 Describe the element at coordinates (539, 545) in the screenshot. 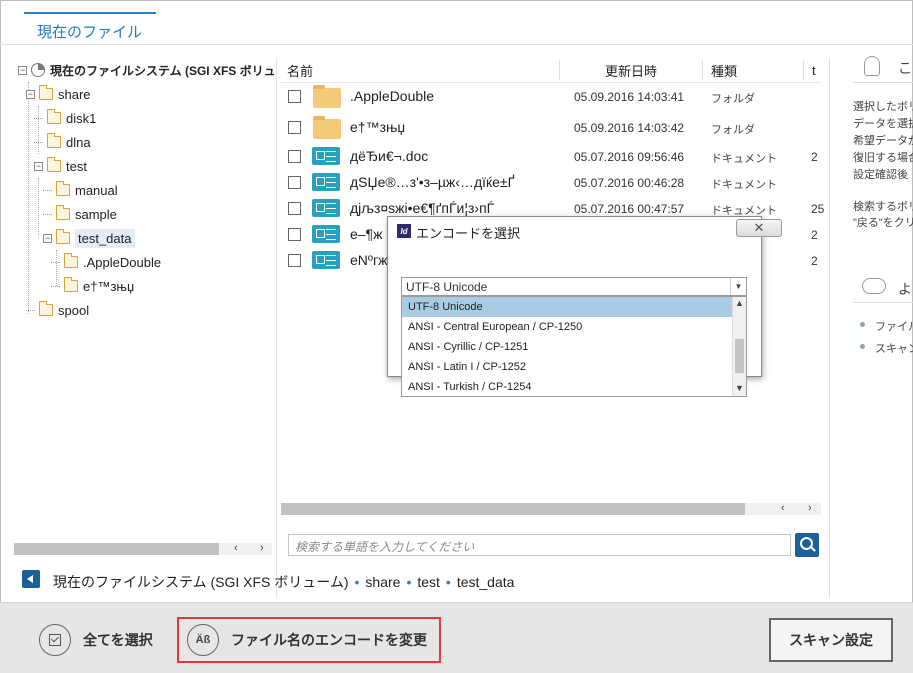

I see `search-input: 検索する単語を入力してください` at that location.